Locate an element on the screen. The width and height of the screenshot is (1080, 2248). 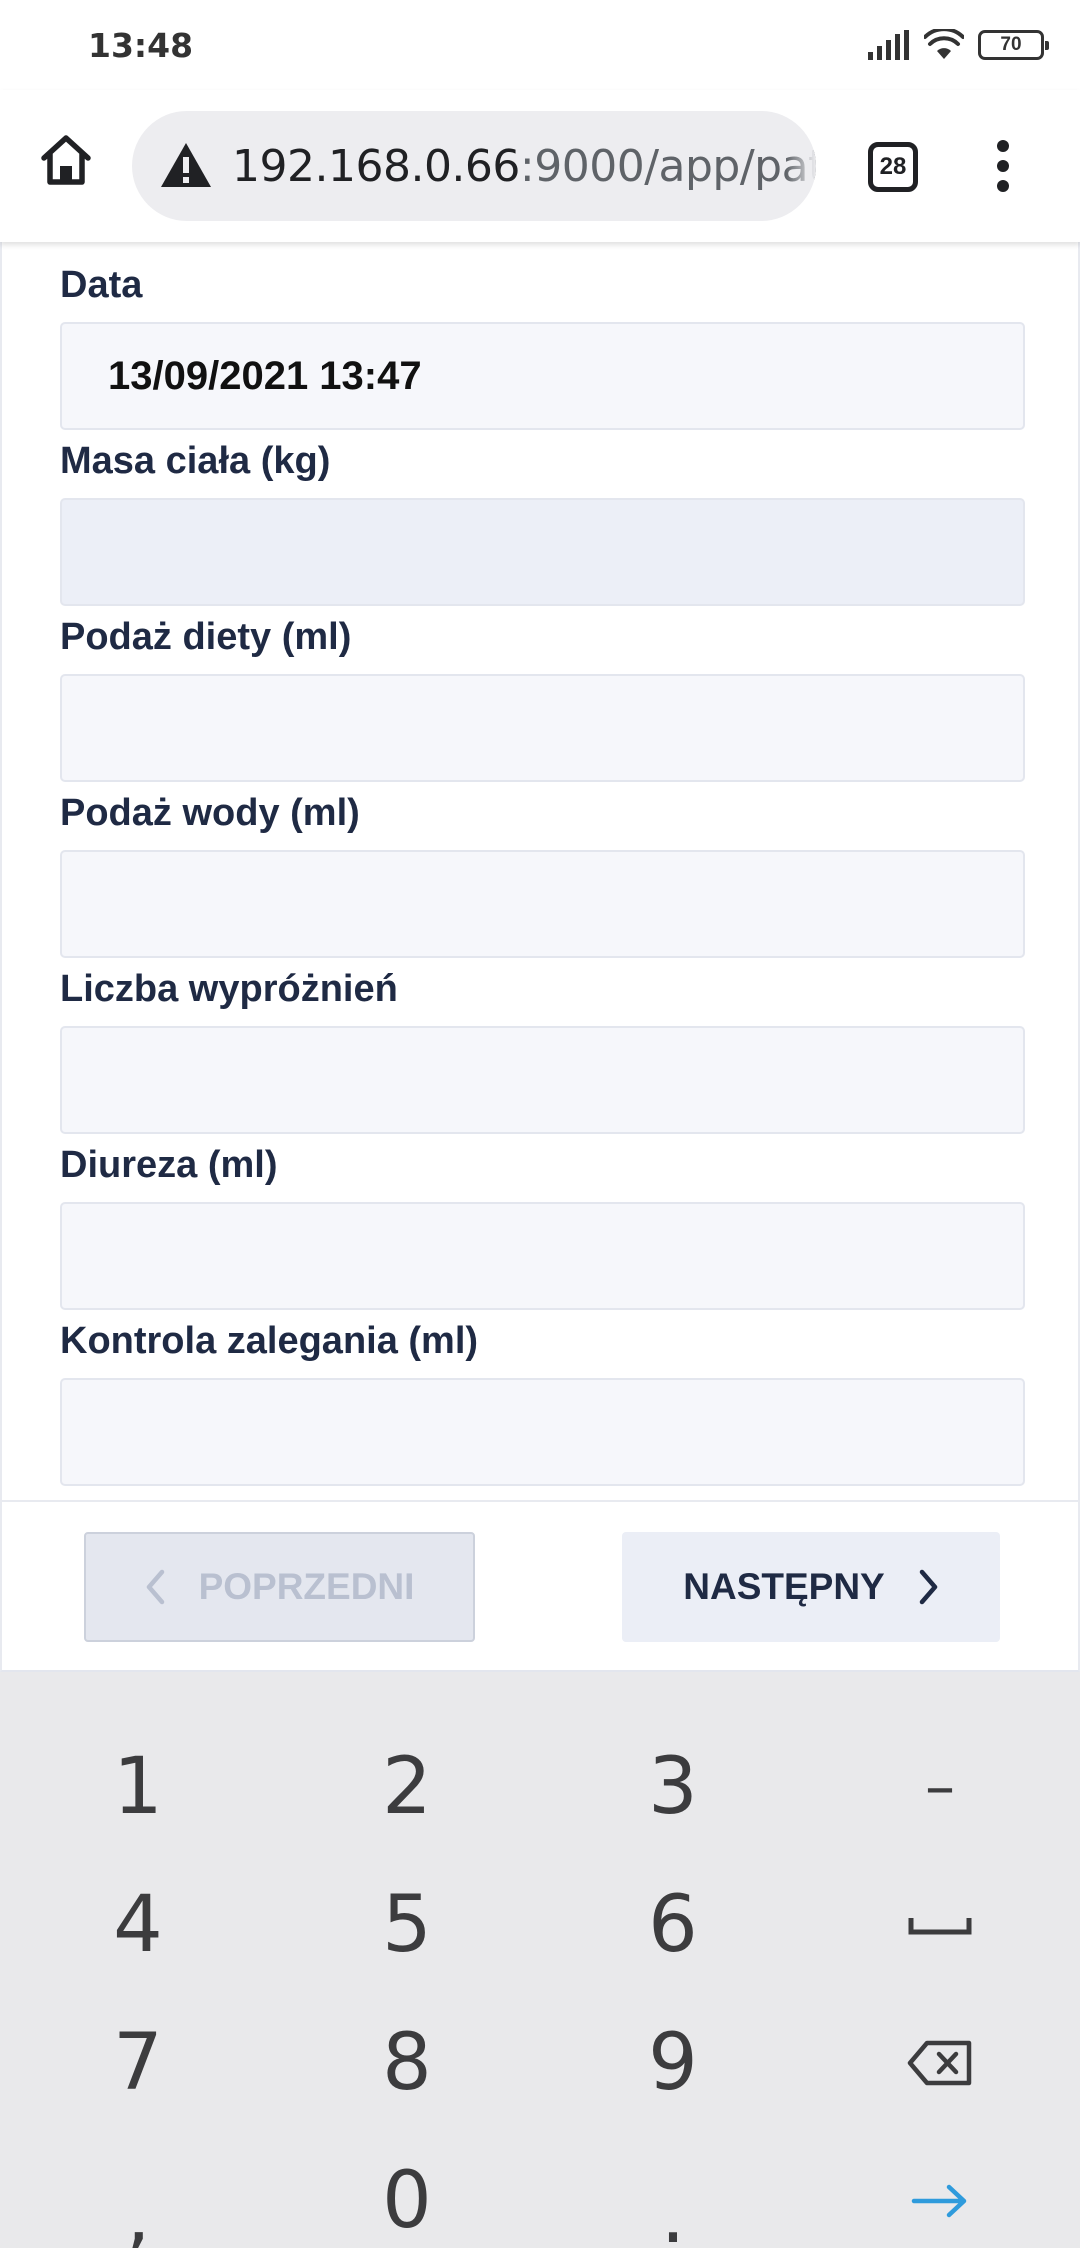
next-button: NASTĘPNY is located at coordinates (811, 1587).